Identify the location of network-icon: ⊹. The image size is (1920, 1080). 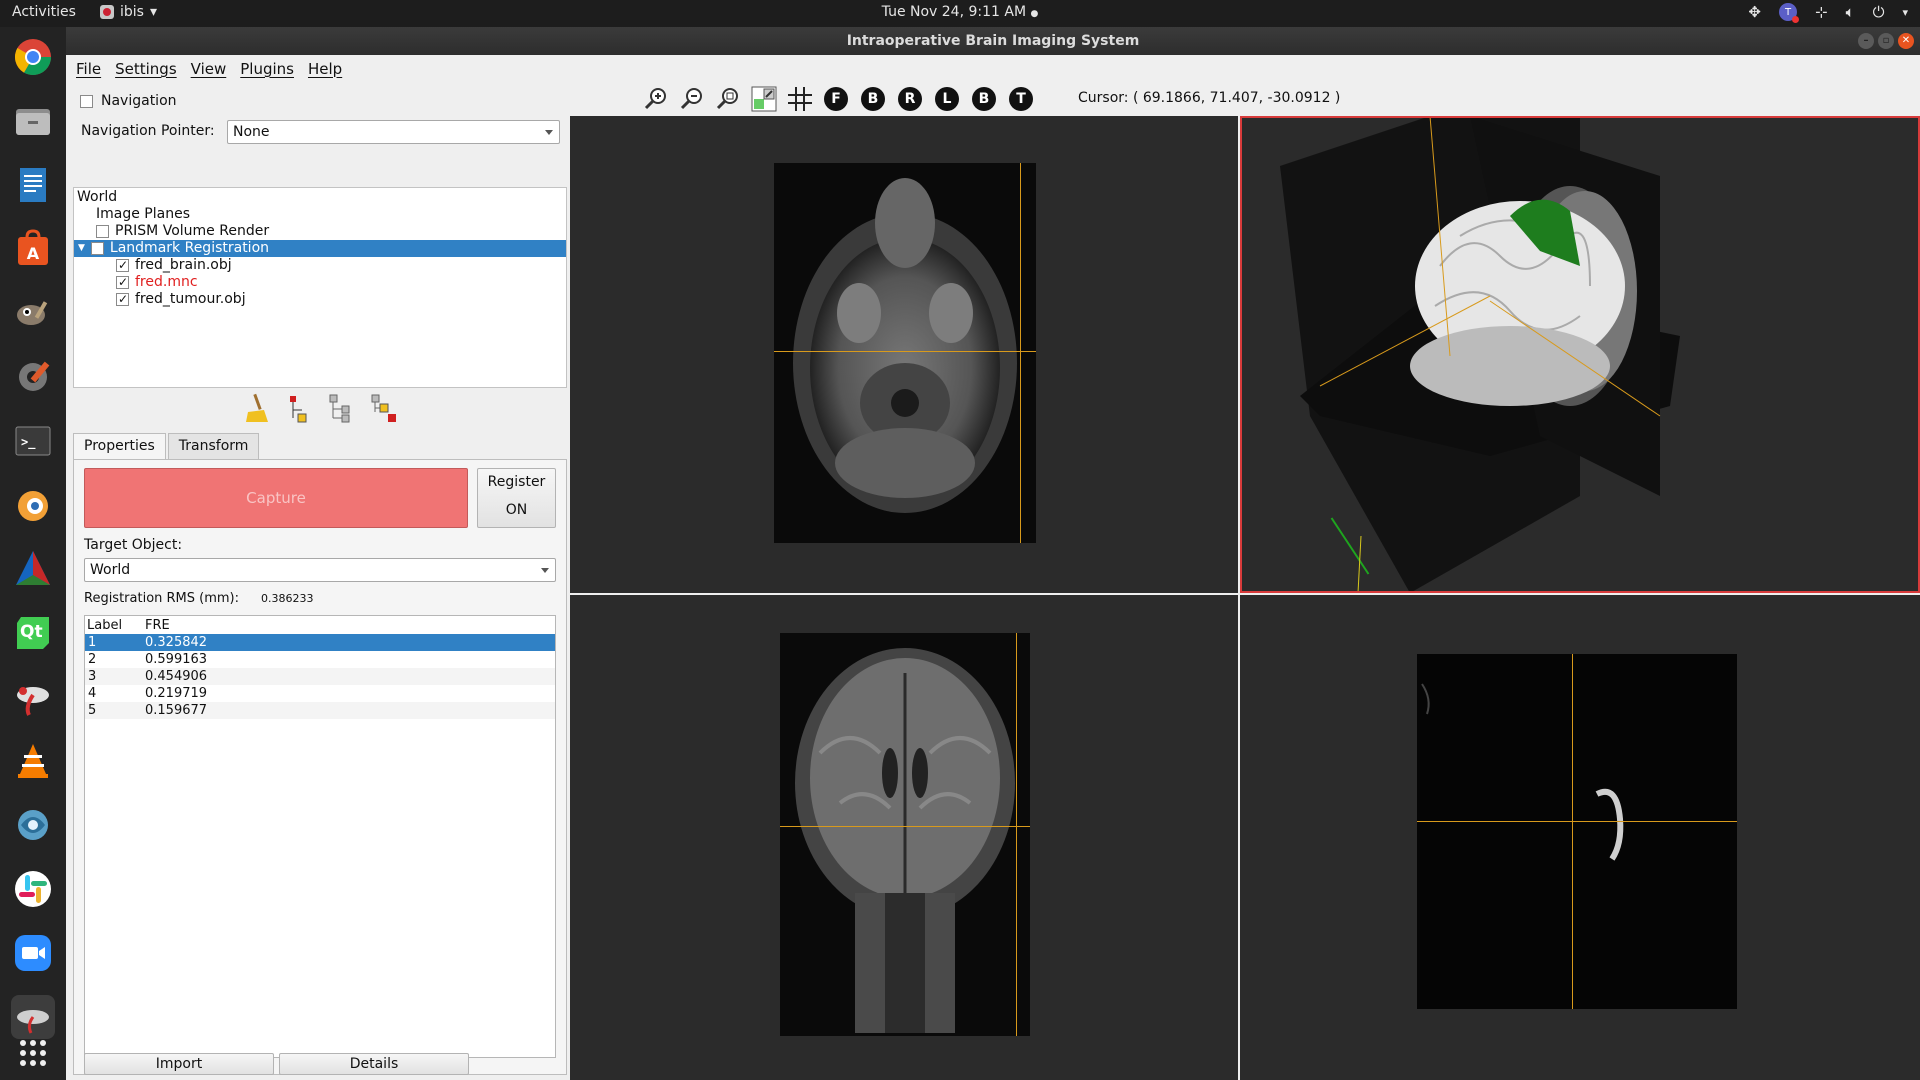
(1821, 12).